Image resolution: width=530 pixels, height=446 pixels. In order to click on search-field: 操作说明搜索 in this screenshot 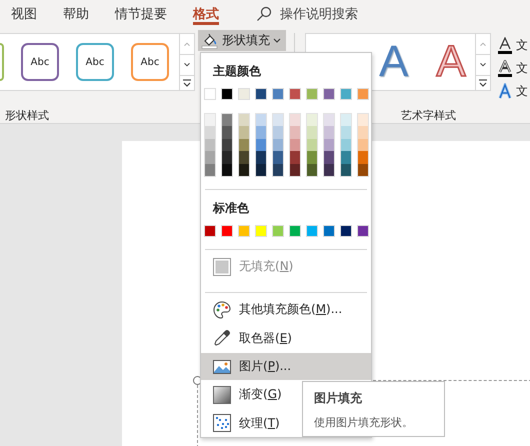, I will do `click(319, 13)`.